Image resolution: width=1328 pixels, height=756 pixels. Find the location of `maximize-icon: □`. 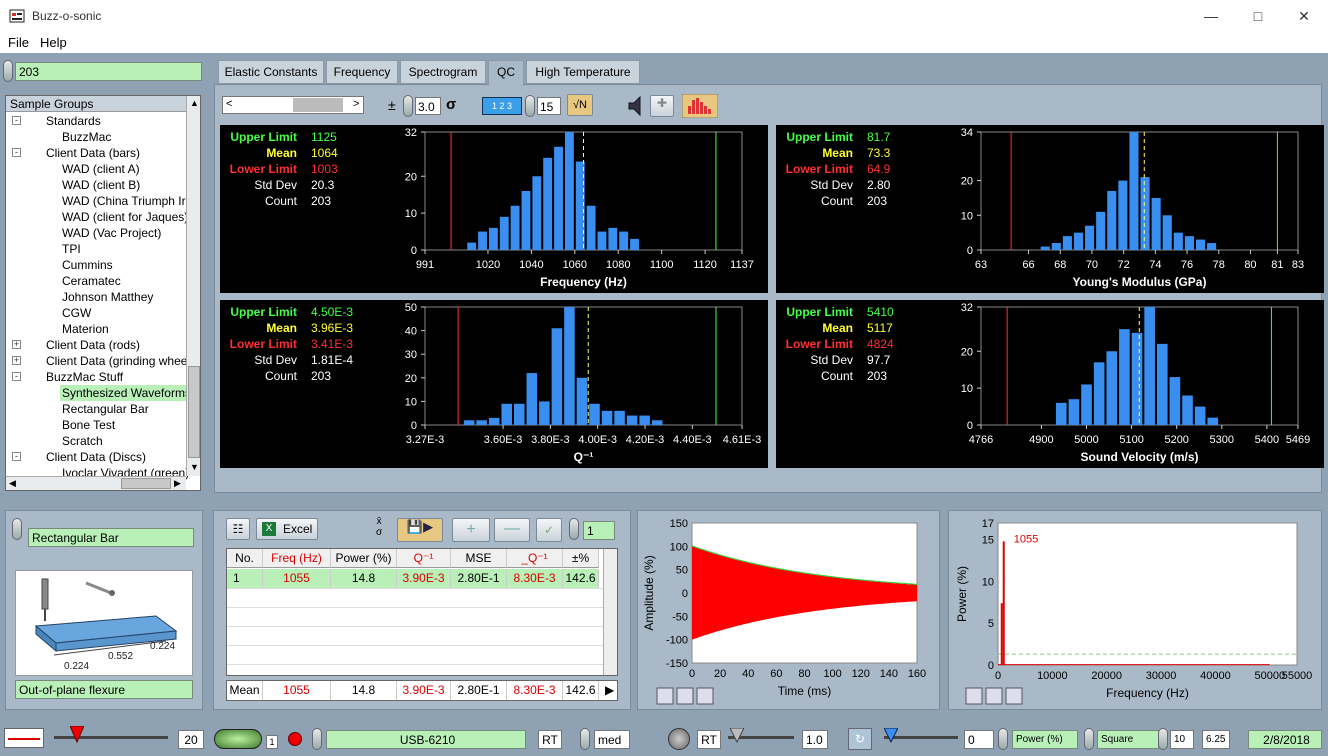

maximize-icon: □ is located at coordinates (1258, 17).